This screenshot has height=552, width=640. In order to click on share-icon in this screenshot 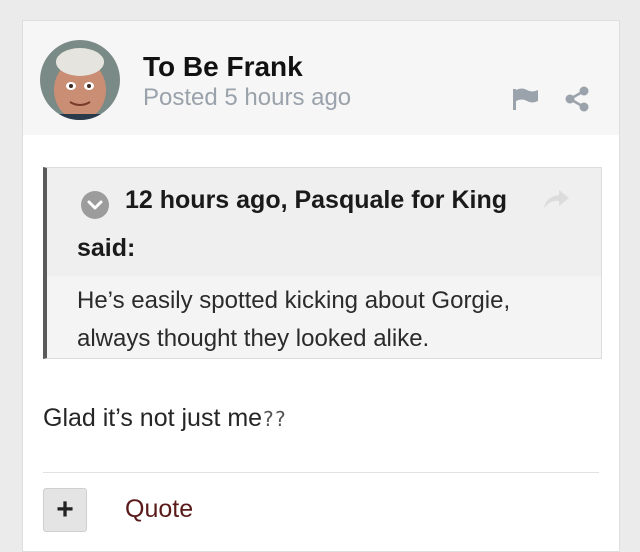, I will do `click(577, 99)`.